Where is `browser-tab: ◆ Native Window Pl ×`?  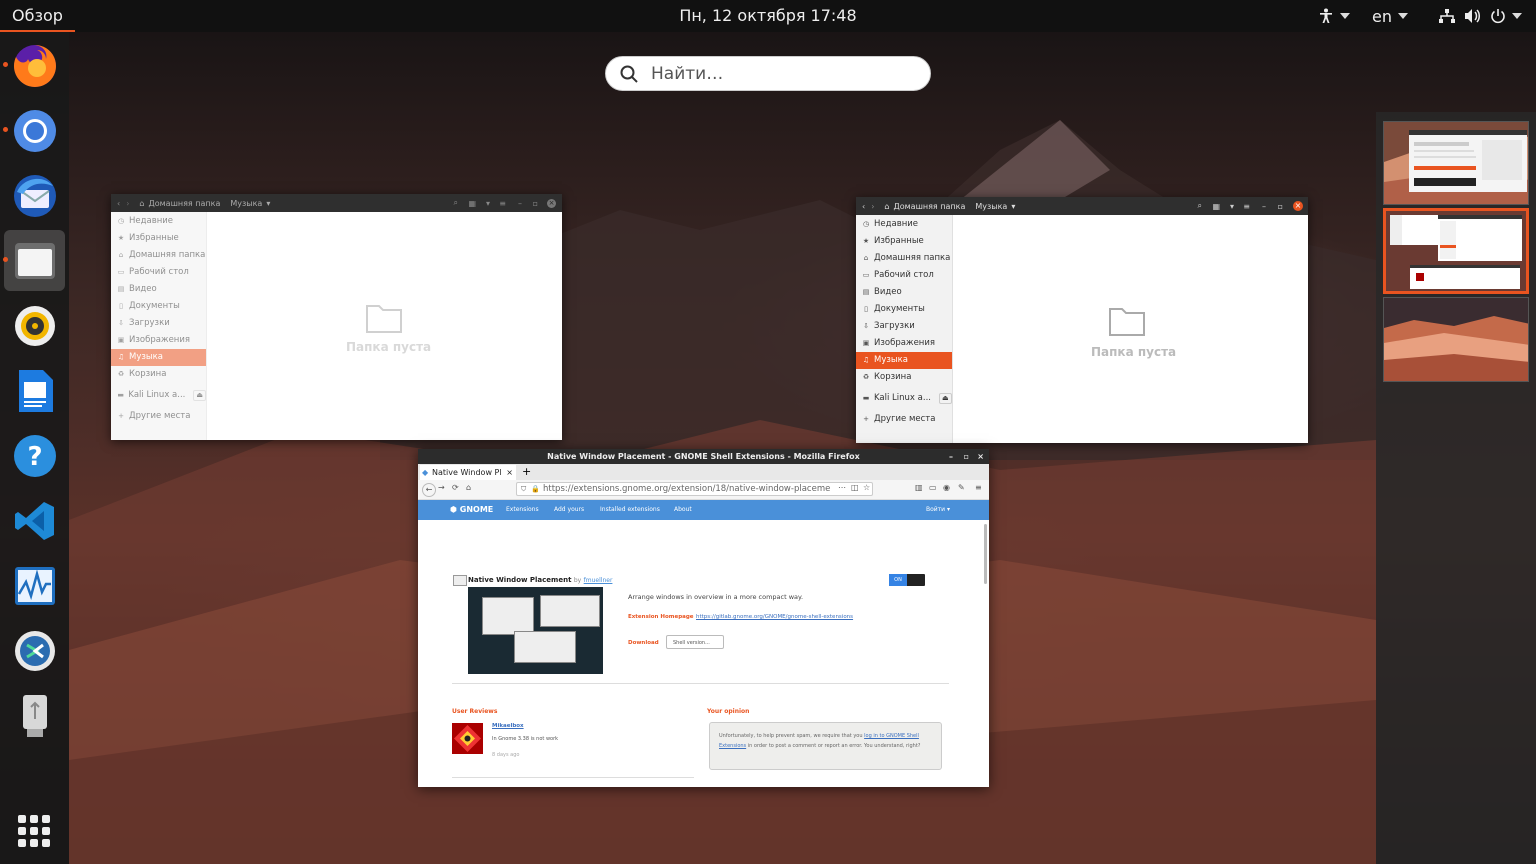
browser-tab: ◆ Native Window Pl × is located at coordinates (468, 472).